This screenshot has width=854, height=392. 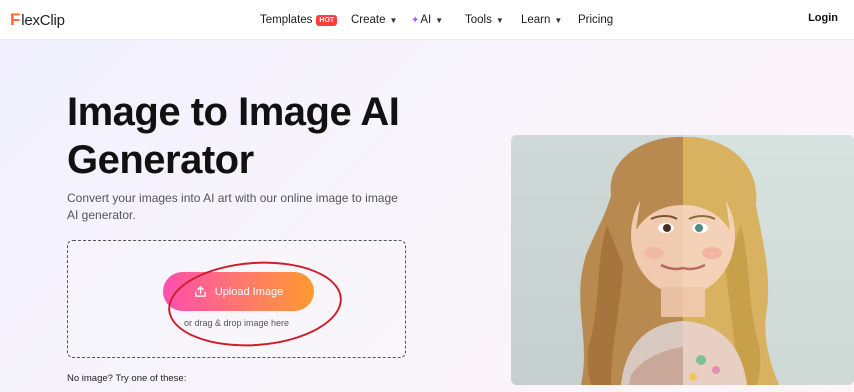 What do you see at coordinates (160, 160) in the screenshot?
I see `page-title-line2: Generator` at bounding box center [160, 160].